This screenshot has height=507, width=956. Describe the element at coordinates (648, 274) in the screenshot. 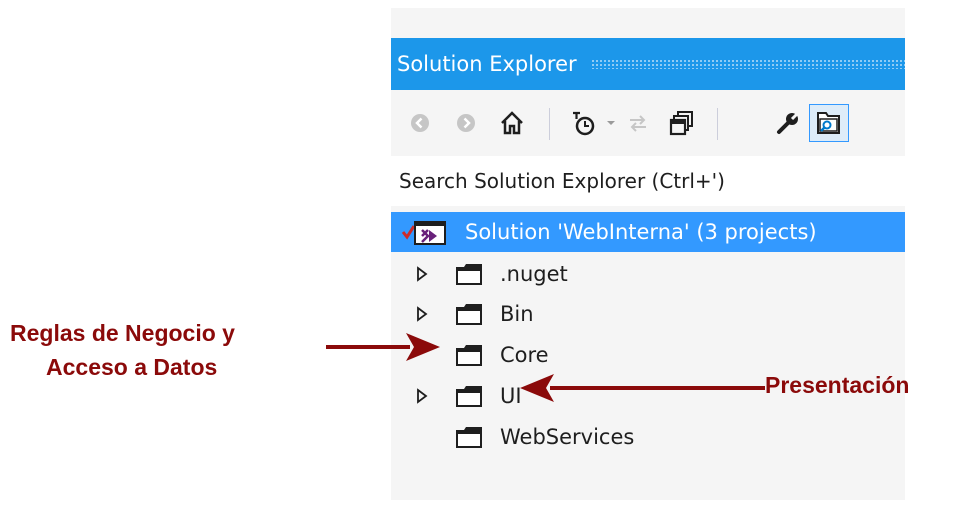

I see `tree-item-nuget: .nuget` at that location.